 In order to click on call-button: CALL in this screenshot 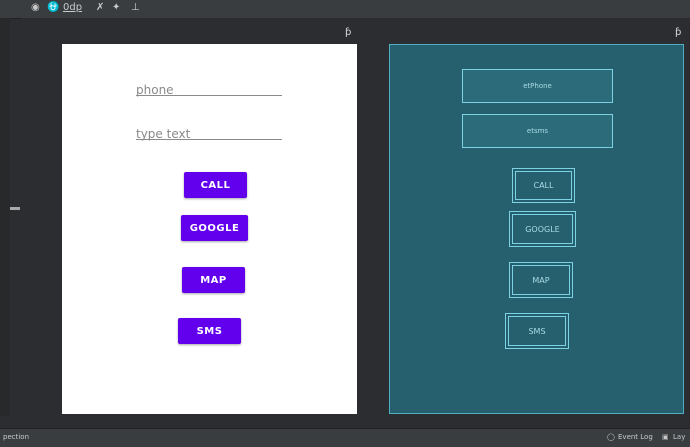, I will do `click(215, 185)`.